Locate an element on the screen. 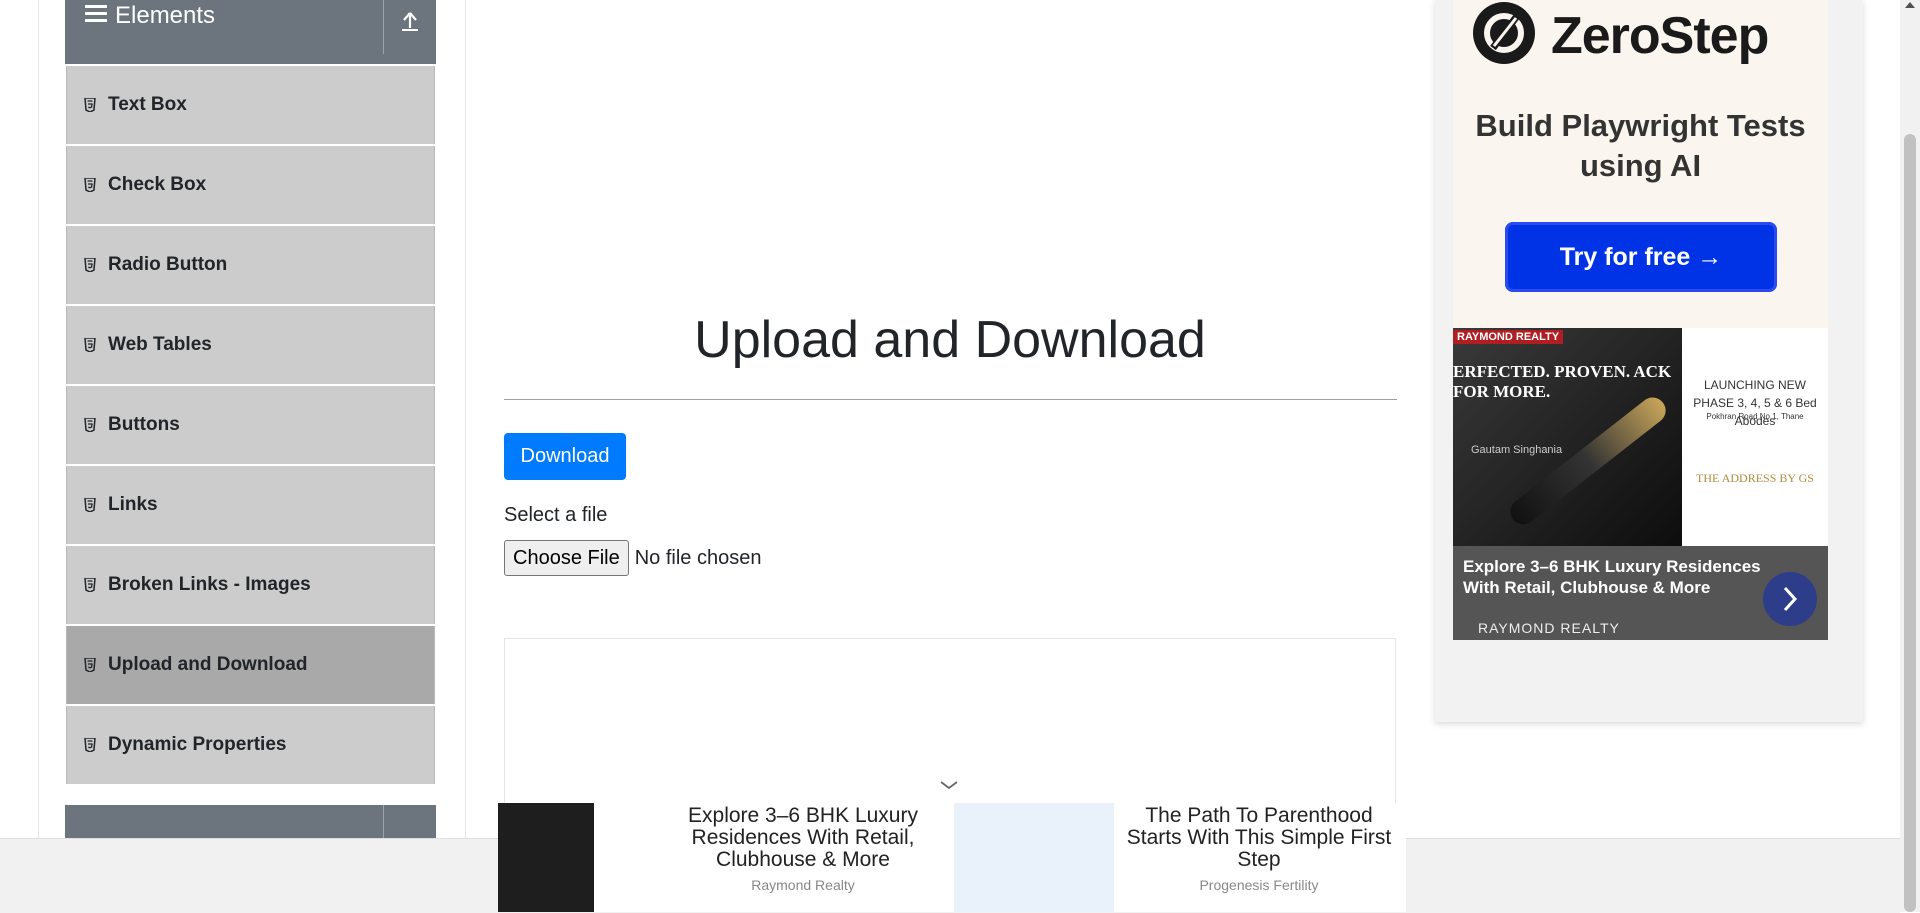  realty-tagline: ERFECTED. PROVEN. ACK FOR MORE. is located at coordinates (1562, 381).